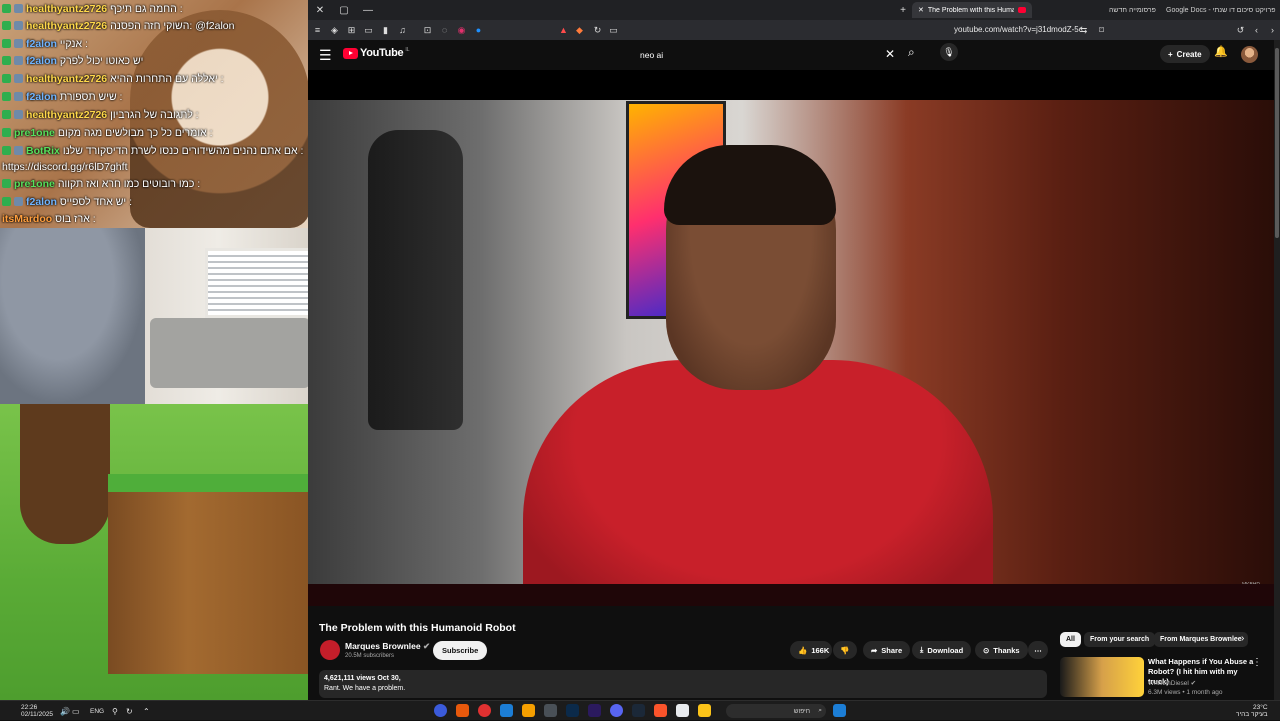 This screenshot has width=1280, height=721. What do you see at coordinates (1249, 54) in the screenshot?
I see `avatar` at bounding box center [1249, 54].